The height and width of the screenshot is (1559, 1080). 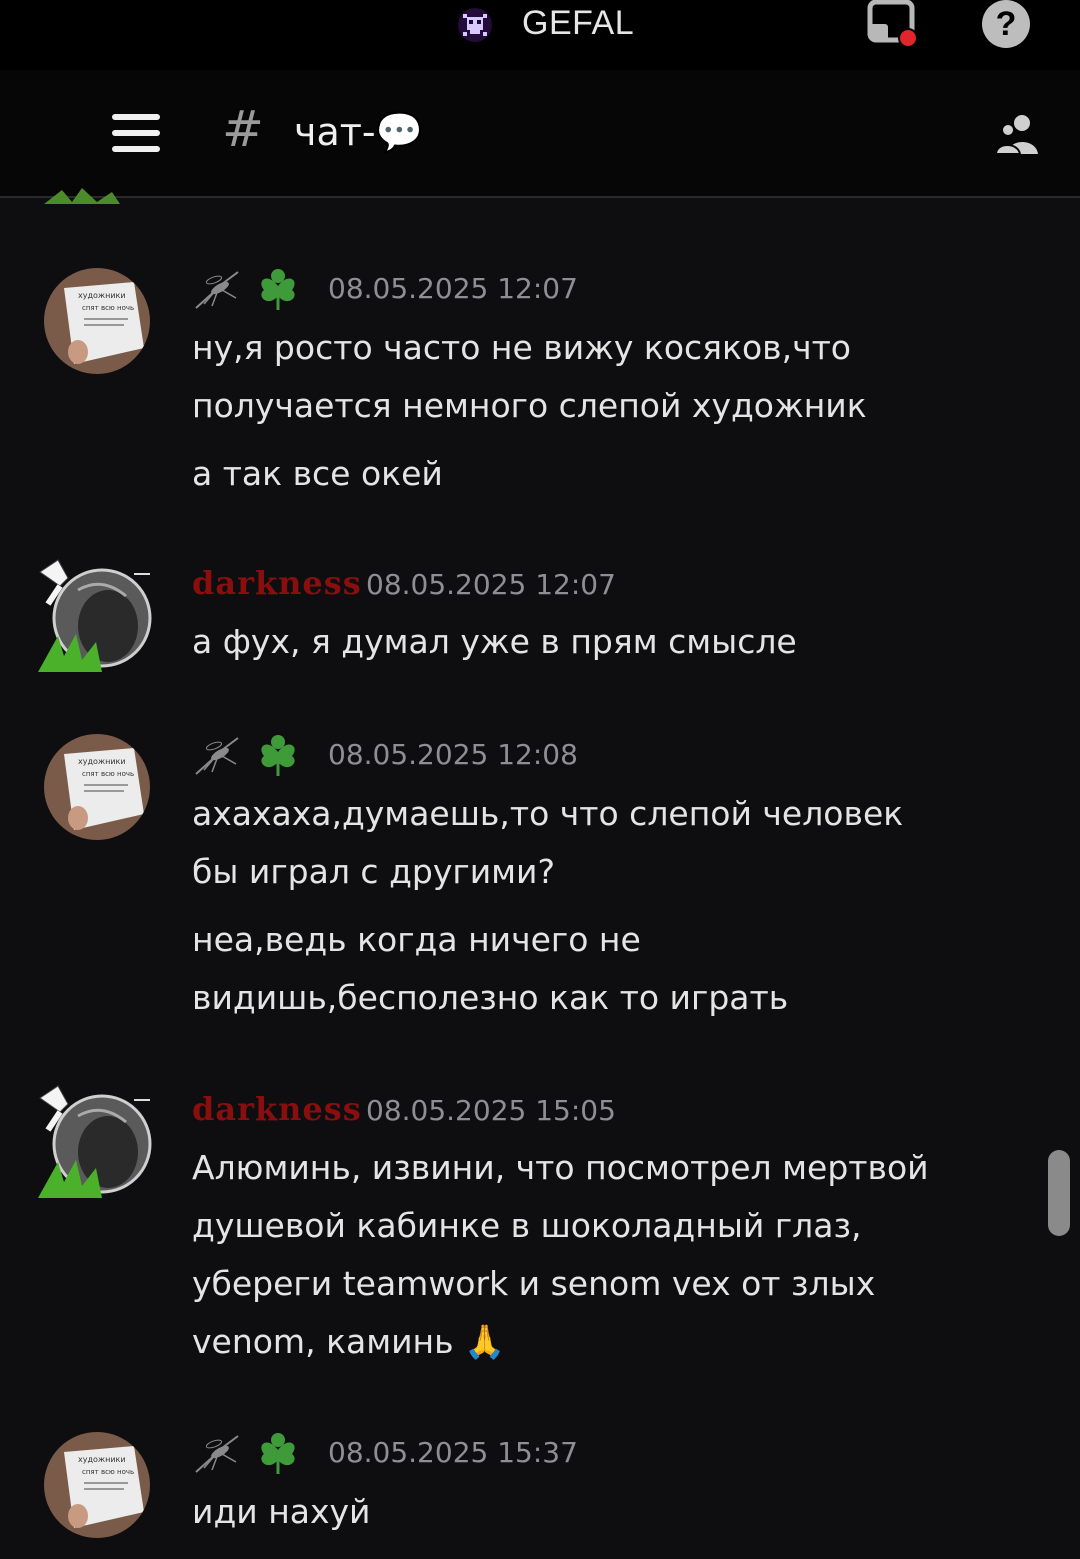 What do you see at coordinates (1059, 1193) in the screenshot?
I see `scrollbar-thumb` at bounding box center [1059, 1193].